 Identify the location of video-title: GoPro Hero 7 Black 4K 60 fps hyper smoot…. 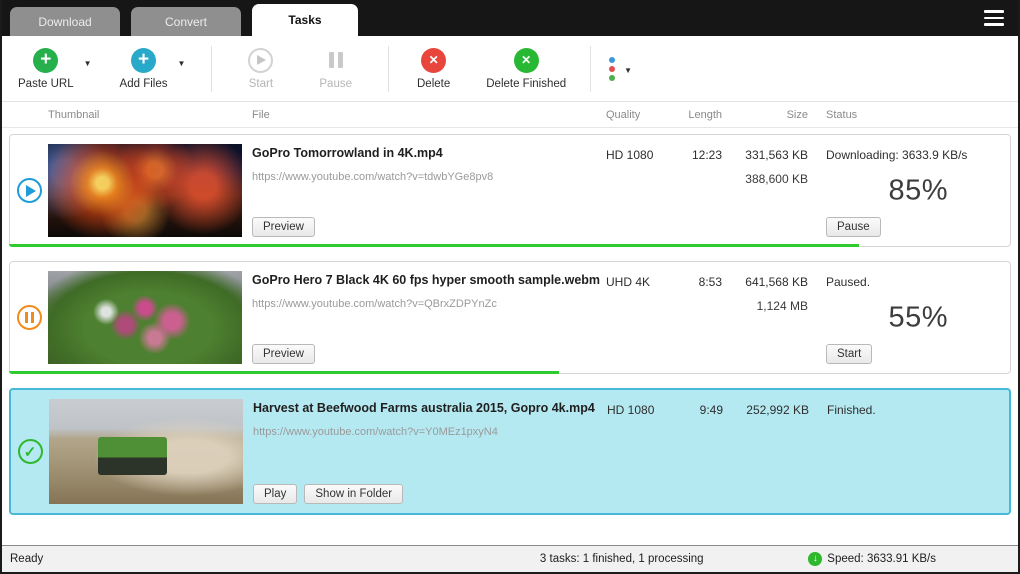
(426, 280).